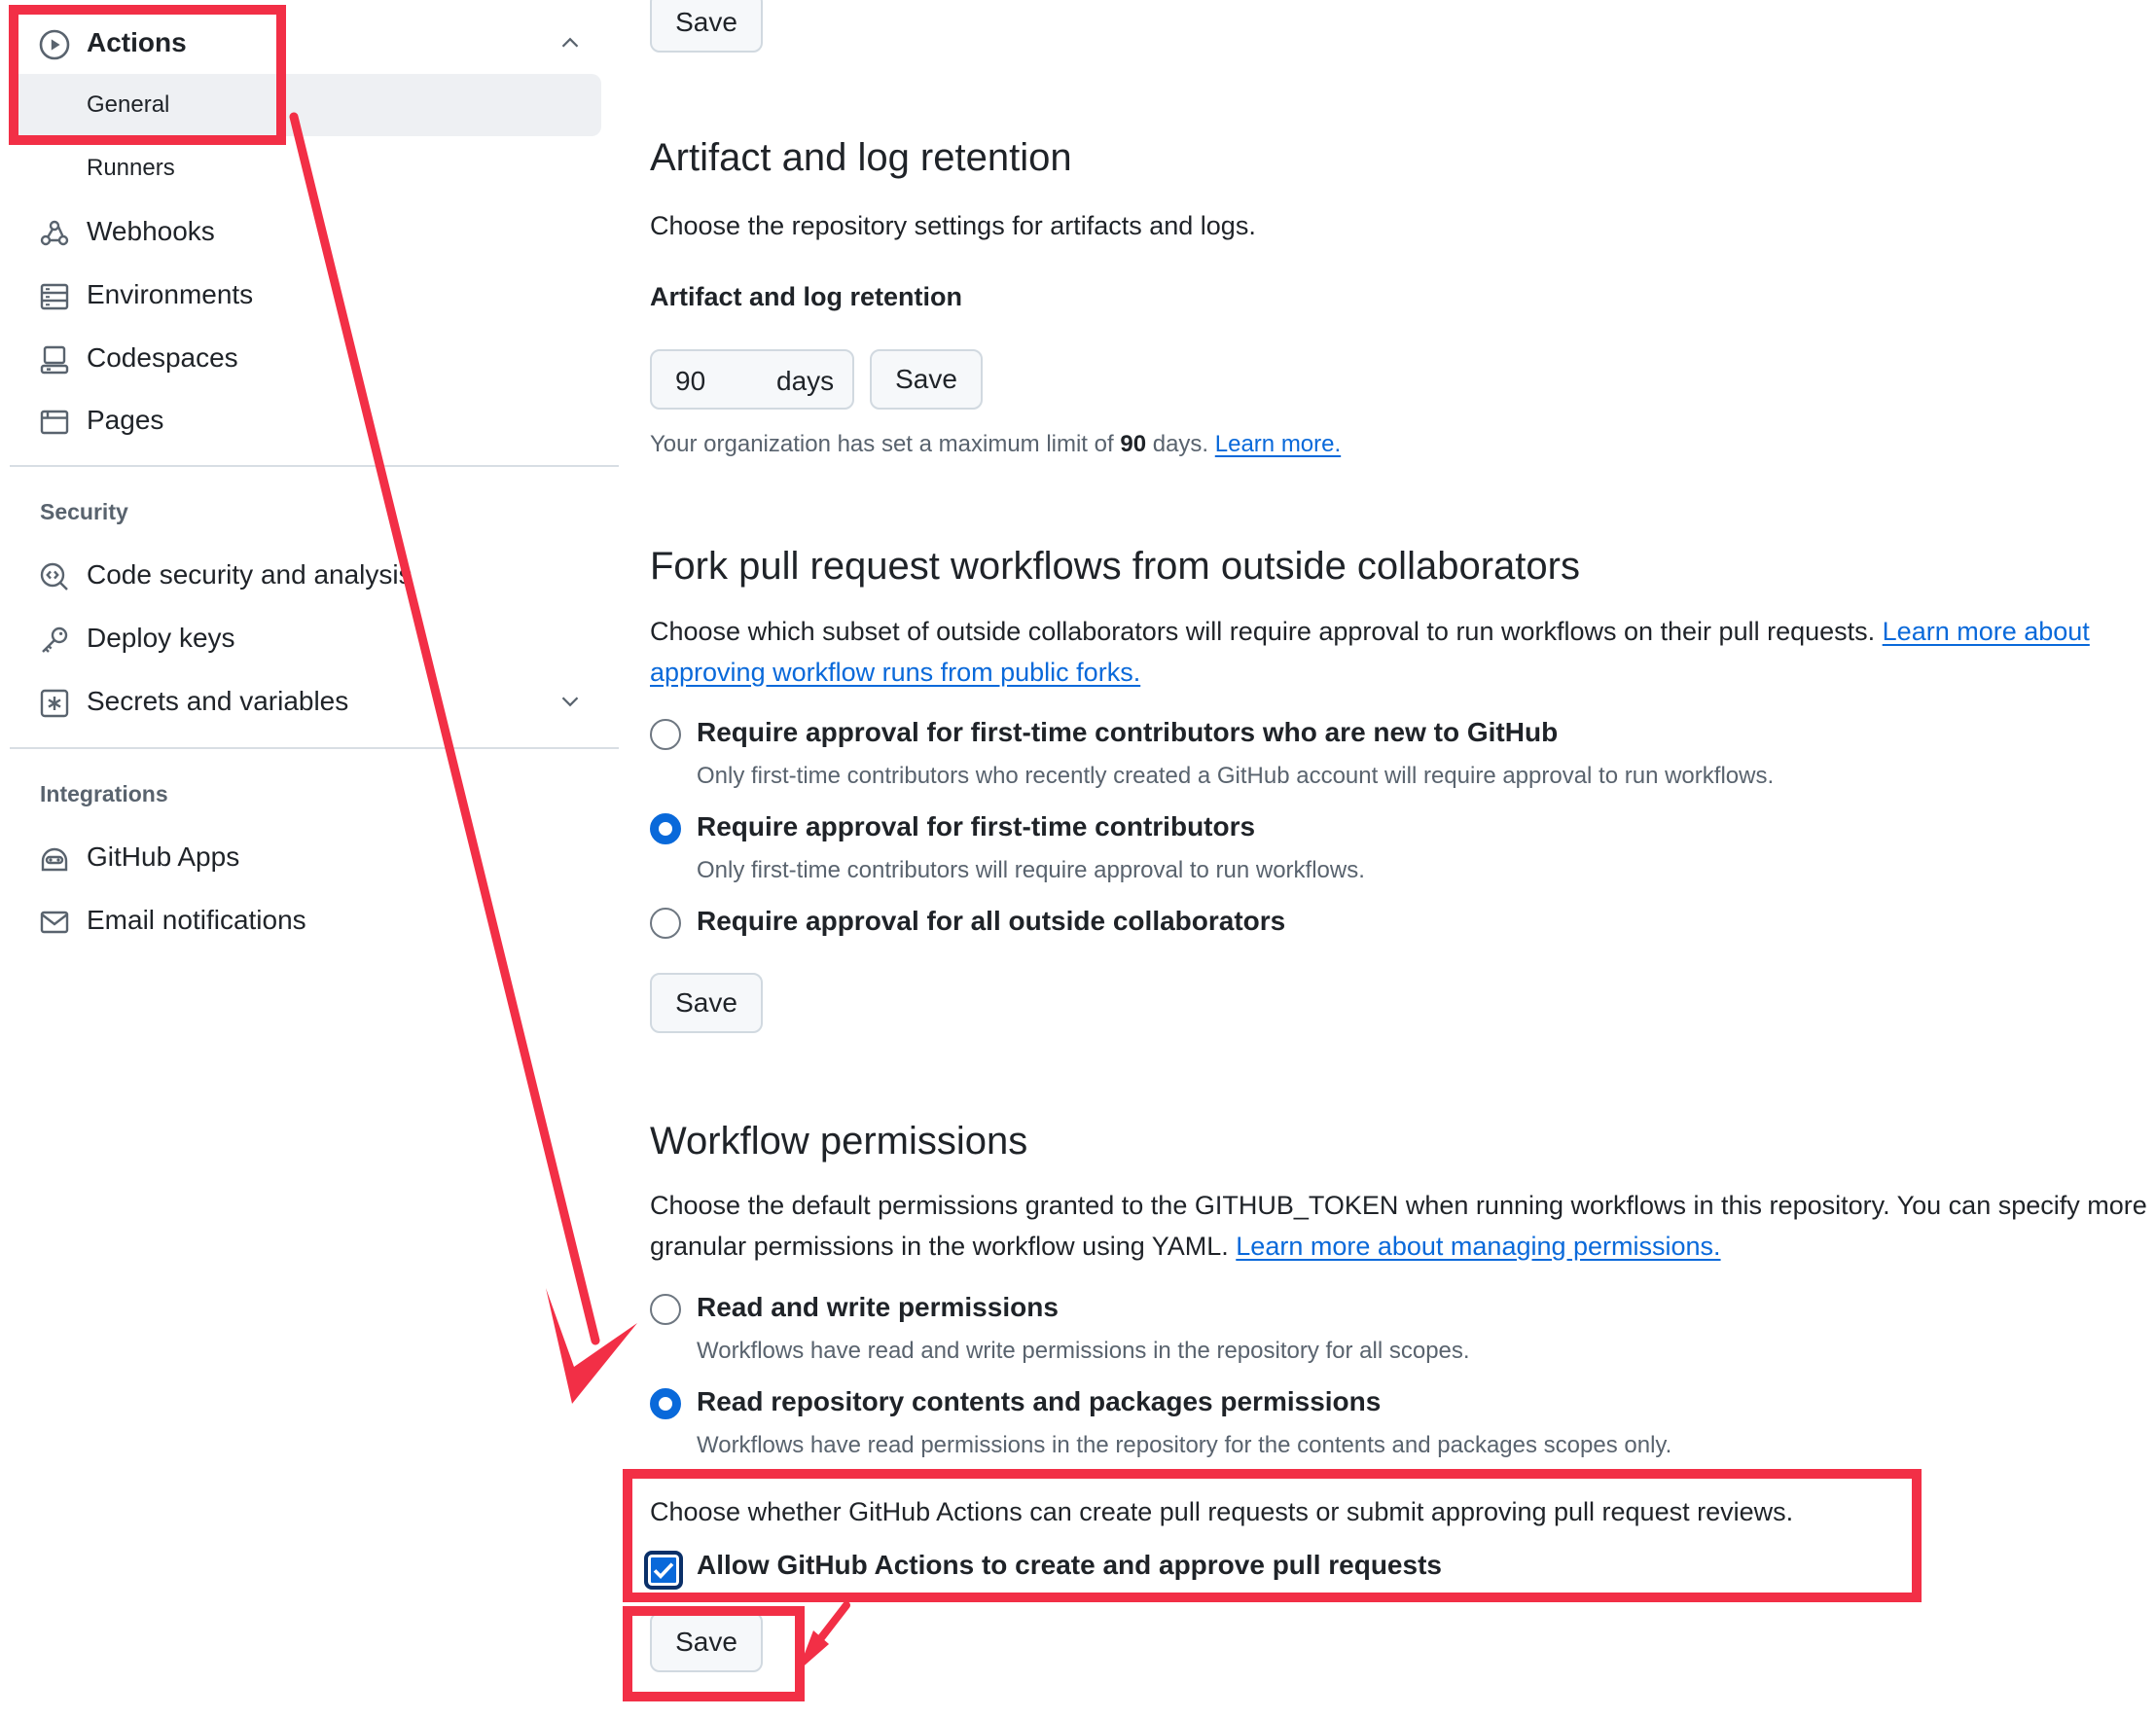 This screenshot has height=1718, width=2156. I want to click on arrow-to-save, so click(824, 1636).